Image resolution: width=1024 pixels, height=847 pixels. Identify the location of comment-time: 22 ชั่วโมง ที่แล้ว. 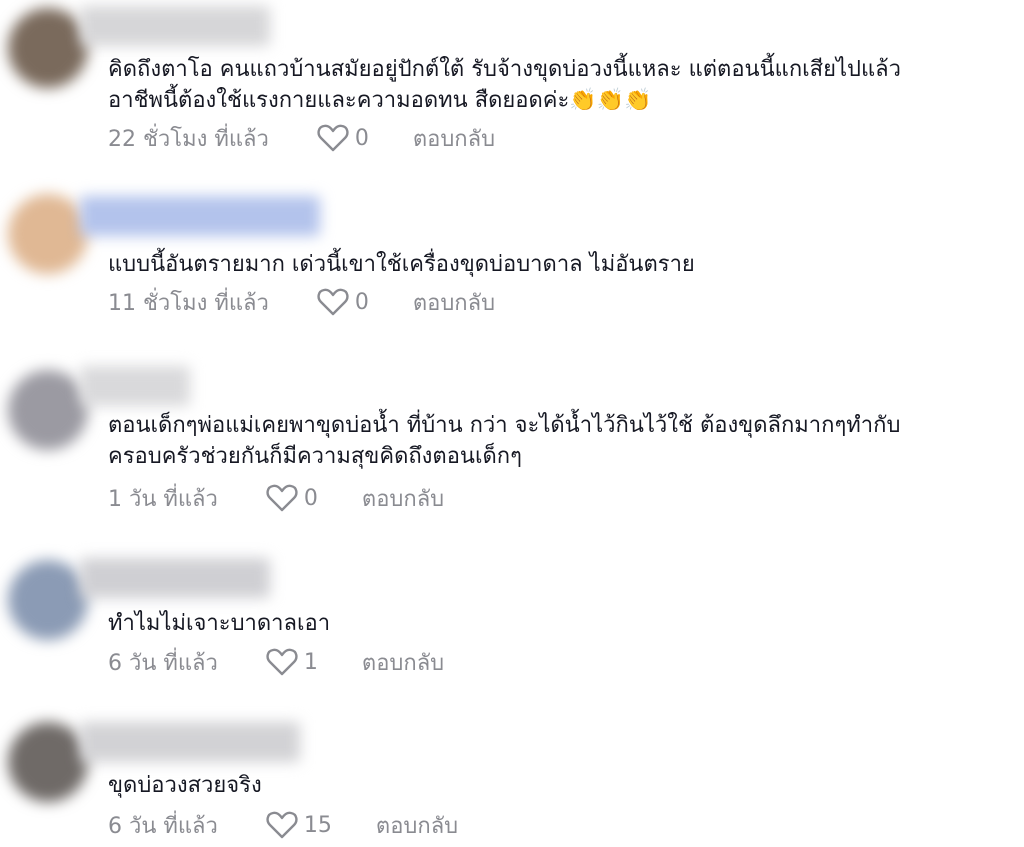
(188, 139).